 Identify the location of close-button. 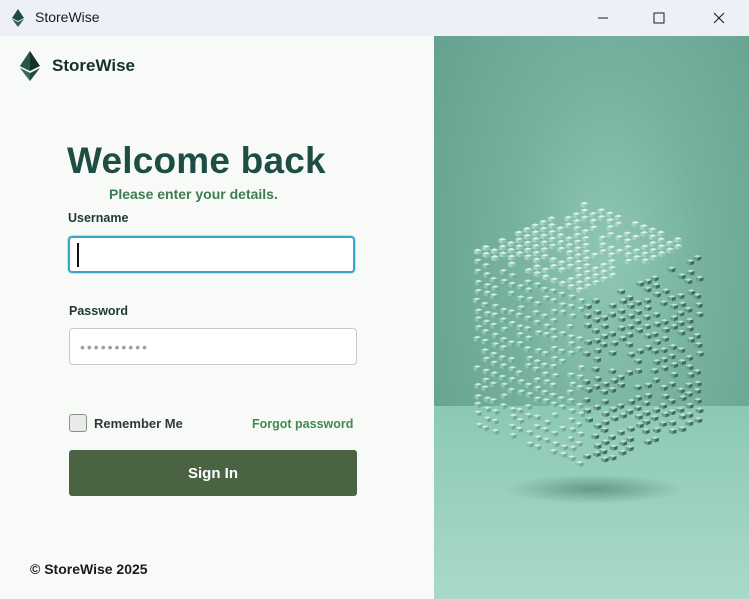
(719, 18).